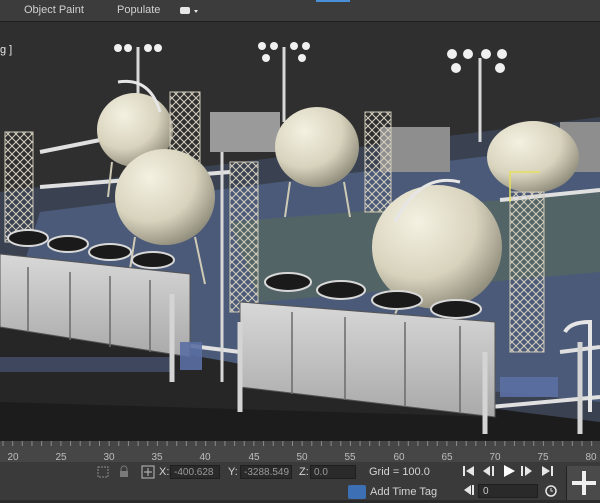  I want to click on tab-object-paint: Object Paint, so click(54, 10).